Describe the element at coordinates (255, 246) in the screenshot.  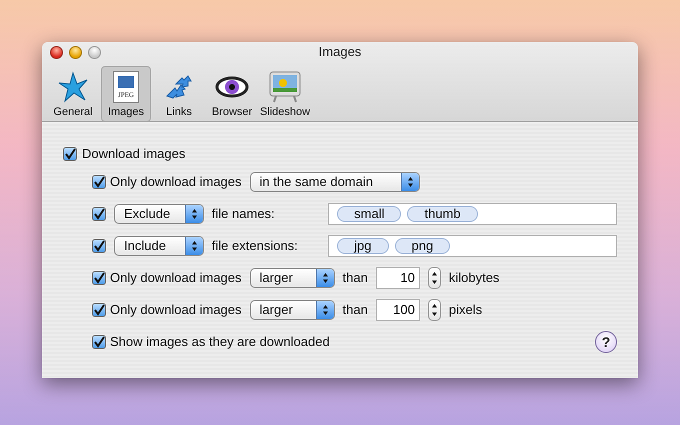
I see `label: file extensions:` at that location.